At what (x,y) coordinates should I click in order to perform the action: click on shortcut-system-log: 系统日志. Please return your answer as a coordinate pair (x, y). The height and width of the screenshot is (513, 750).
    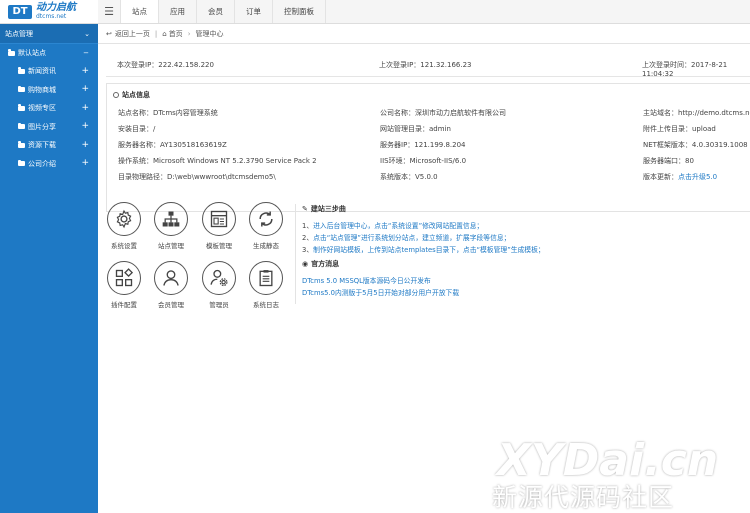
    Looking at the image, I should click on (266, 285).